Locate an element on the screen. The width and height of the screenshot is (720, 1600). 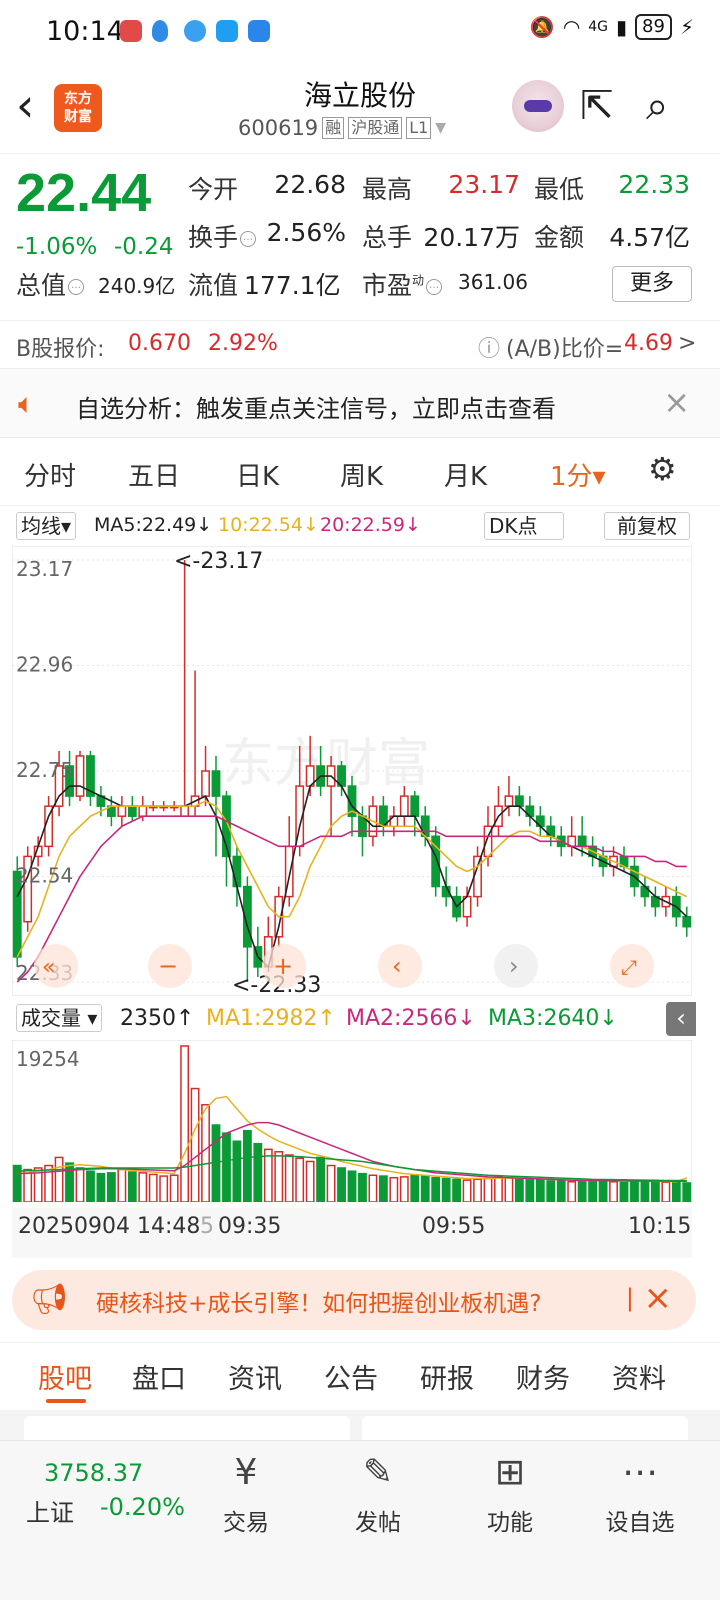
preview-card-right is located at coordinates (525, 1428).